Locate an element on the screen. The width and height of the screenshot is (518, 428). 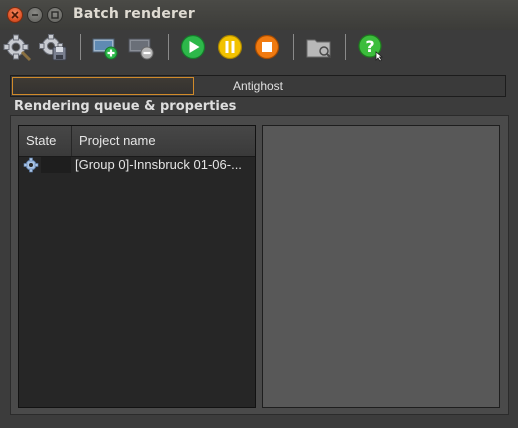
table-header: State Project name is located at coordinates (137, 141).